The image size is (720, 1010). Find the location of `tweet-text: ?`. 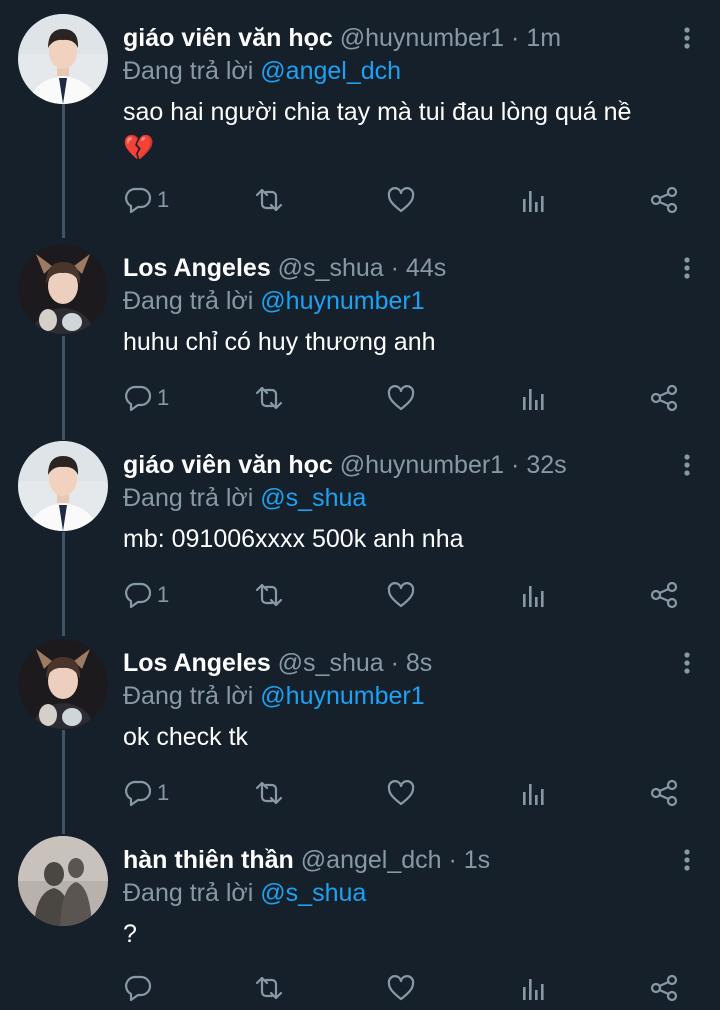

tweet-text: ? is located at coordinates (401, 934).